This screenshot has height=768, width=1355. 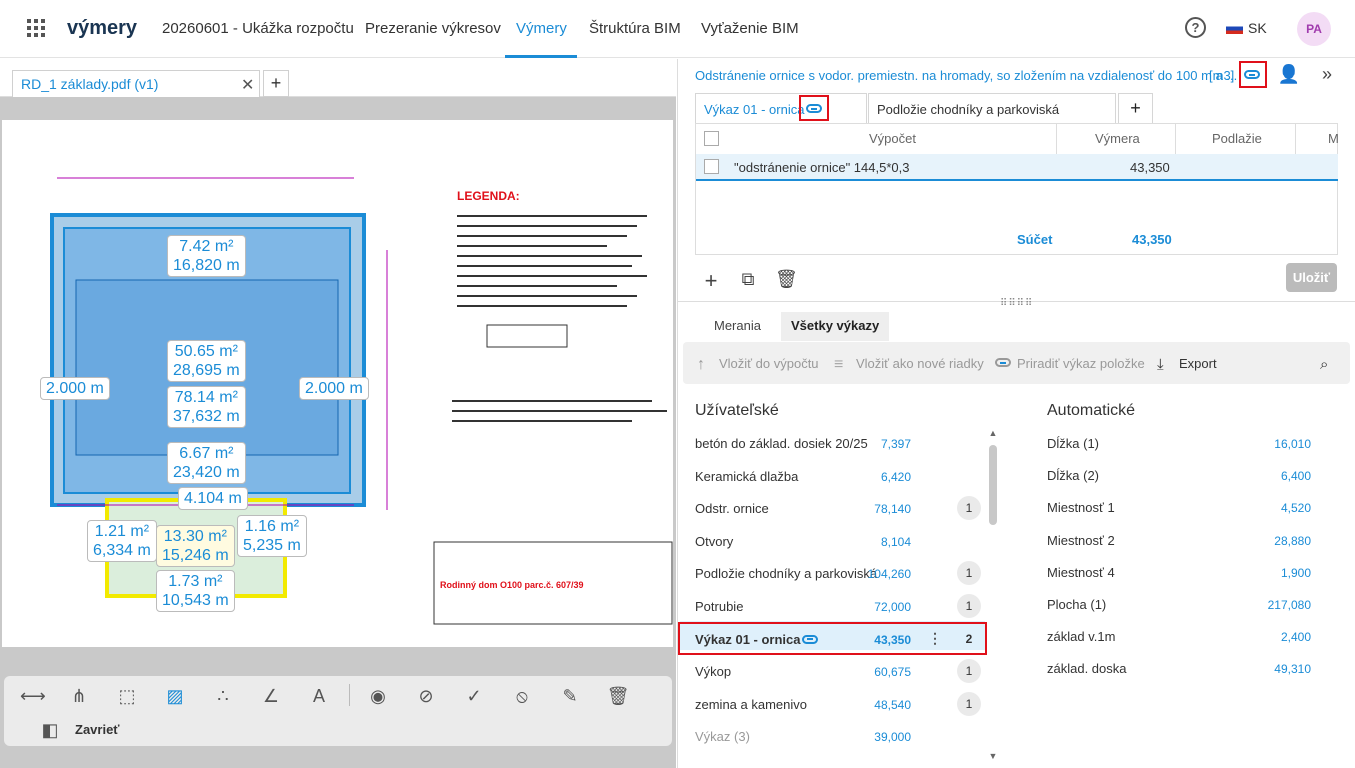 What do you see at coordinates (206, 351) in the screenshot?
I see `label-area: 50.65 m²` at bounding box center [206, 351].